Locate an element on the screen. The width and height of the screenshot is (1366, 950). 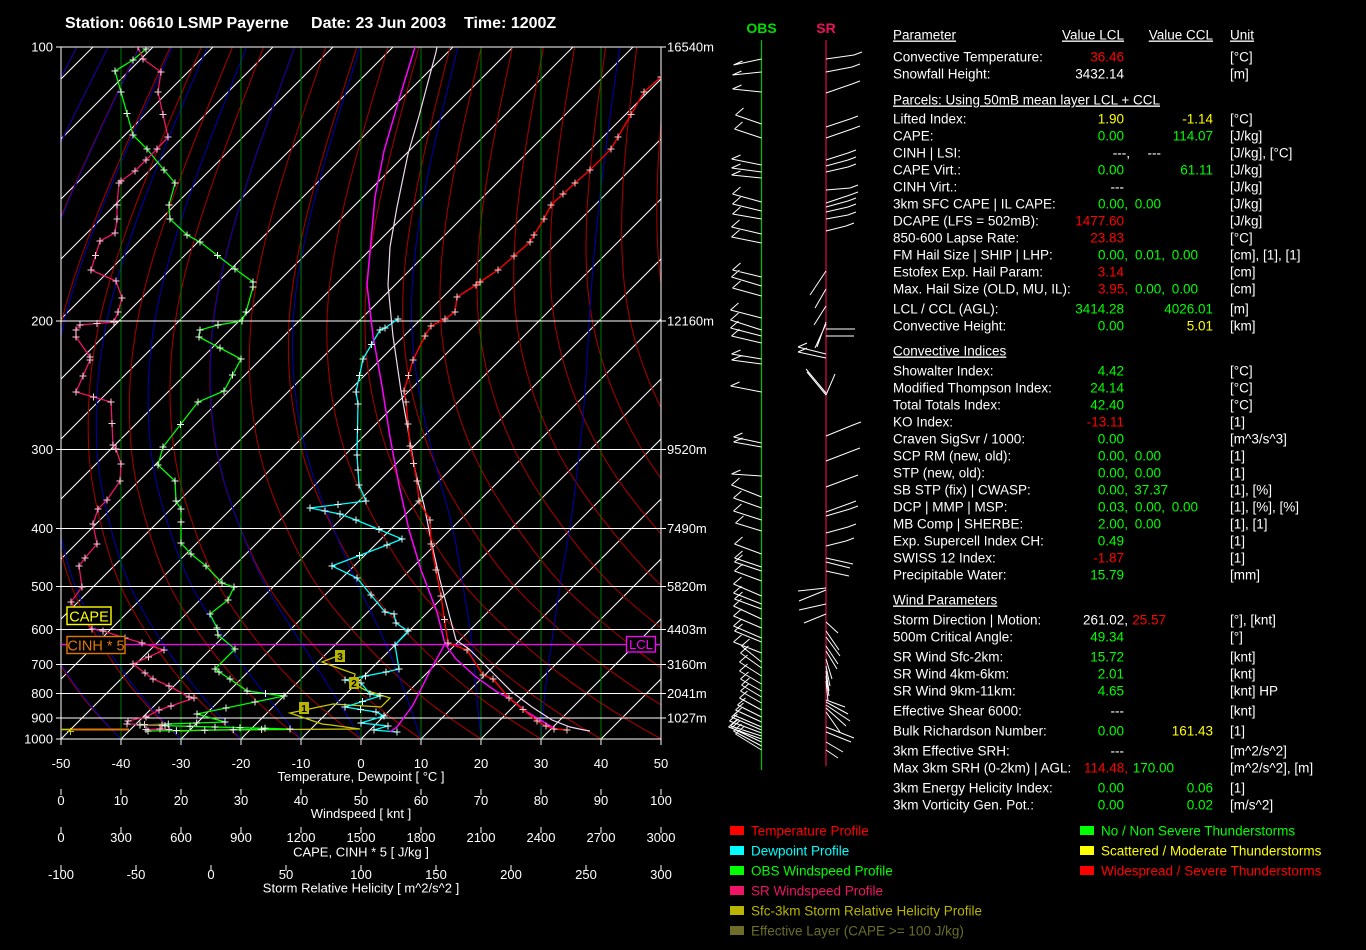
svg-text: Temperature, Dewpoint [ °C ] is located at coordinates (360, 776).